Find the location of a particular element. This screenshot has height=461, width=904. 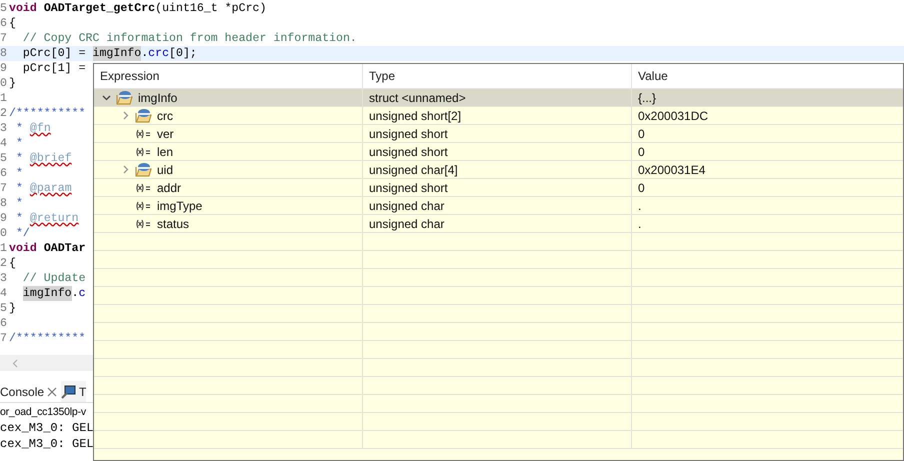

tree-row: imgInfo struct <unnamed> {...} is located at coordinates (498, 98).